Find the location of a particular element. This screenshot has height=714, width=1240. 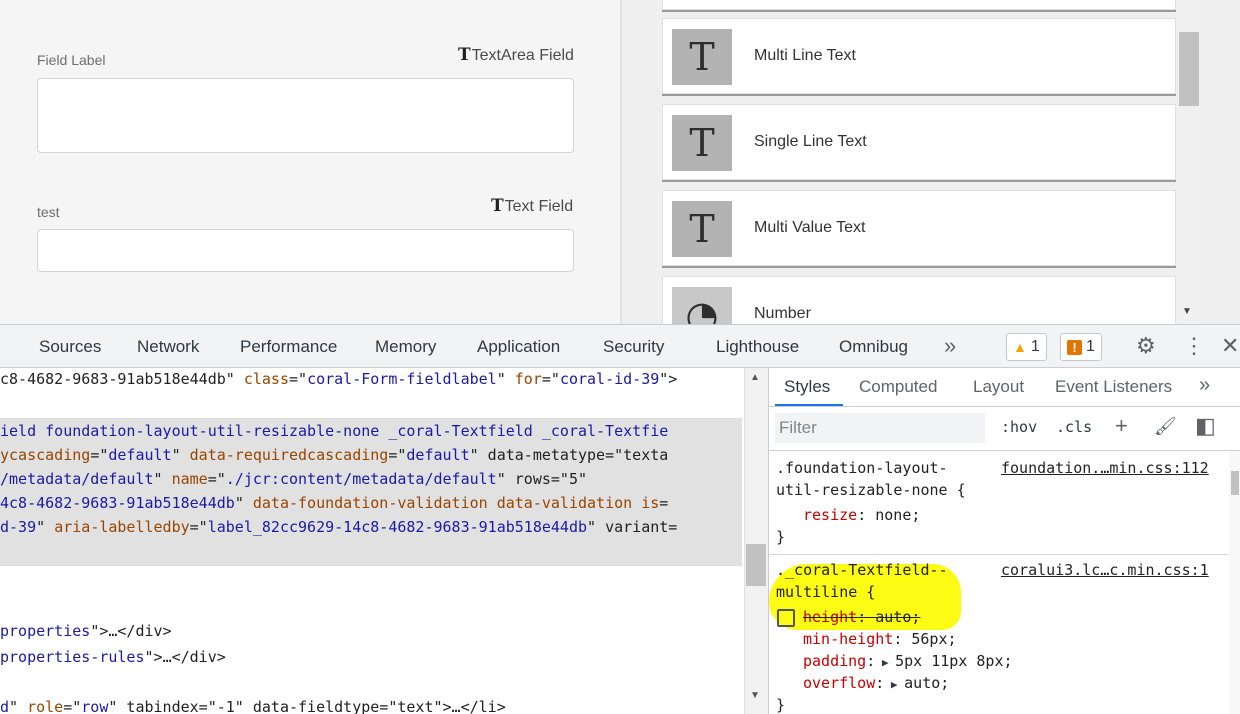

css-declaration-disabled: height: auto; is located at coordinates (861, 617).